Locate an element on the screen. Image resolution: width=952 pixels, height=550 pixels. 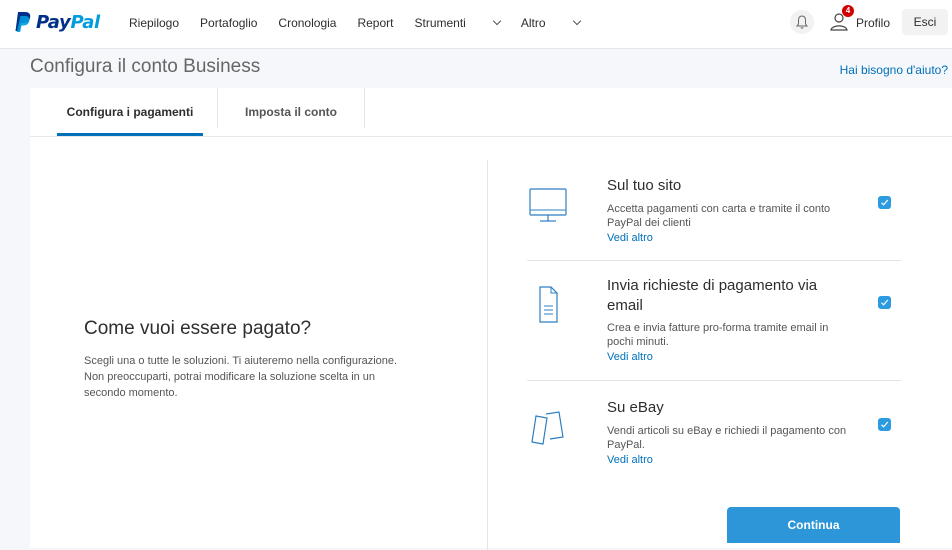
help-link: Hai bisogno d'aiuto? is located at coordinates (894, 70).